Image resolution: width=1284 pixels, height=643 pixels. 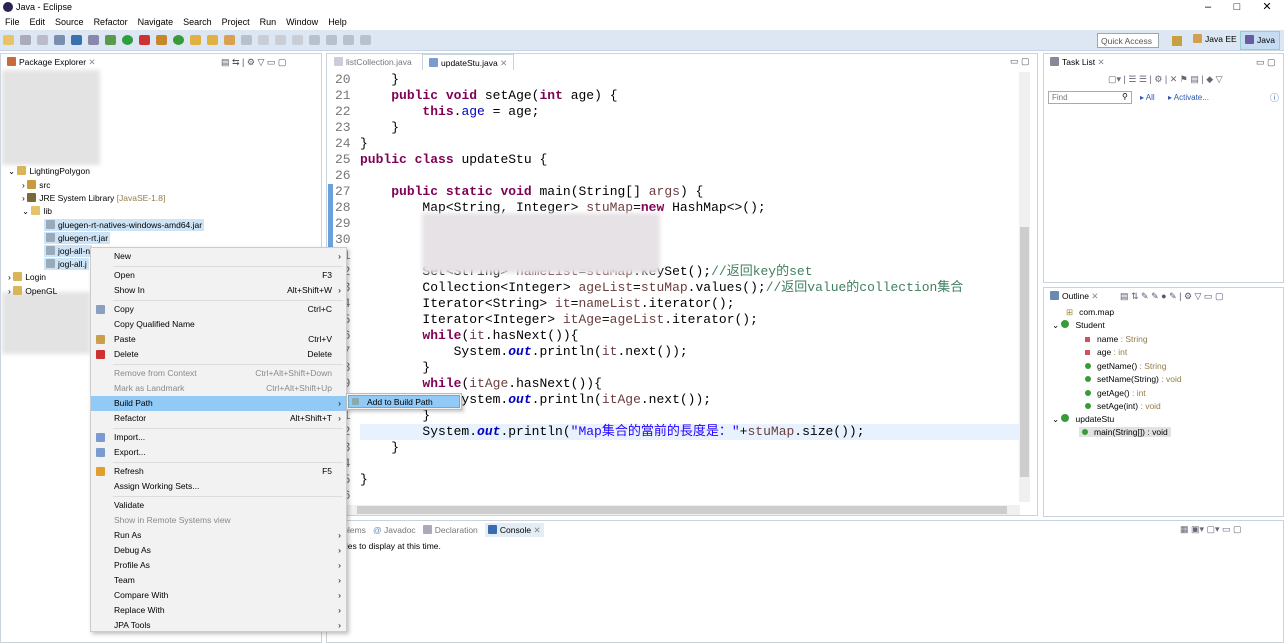 What do you see at coordinates (253, 62) in the screenshot?
I see `view-toolbar-icons: ▤ ⇆ | ⚙ ▽ ▭ ▢` at bounding box center [253, 62].